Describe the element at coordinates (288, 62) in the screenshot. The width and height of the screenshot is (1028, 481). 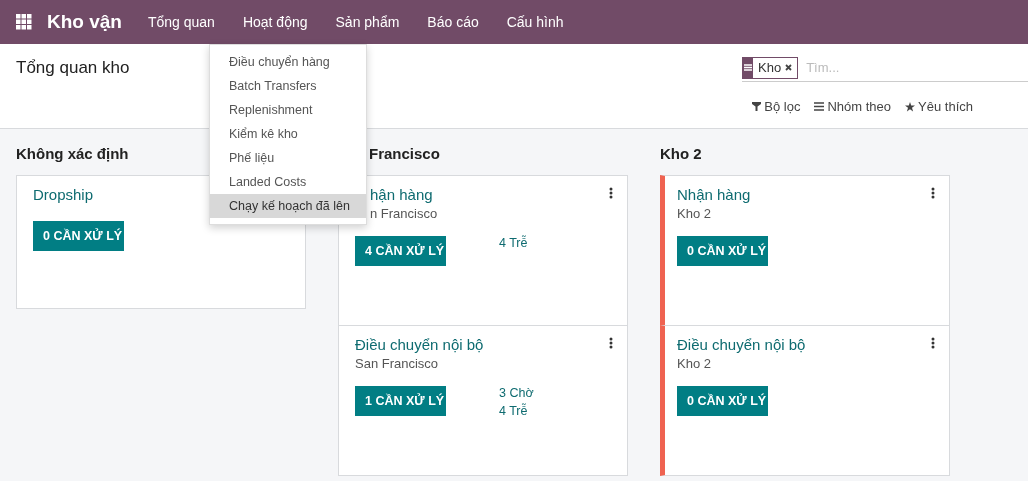
I see `dropdown-item: Điều chuyển hàng` at that location.